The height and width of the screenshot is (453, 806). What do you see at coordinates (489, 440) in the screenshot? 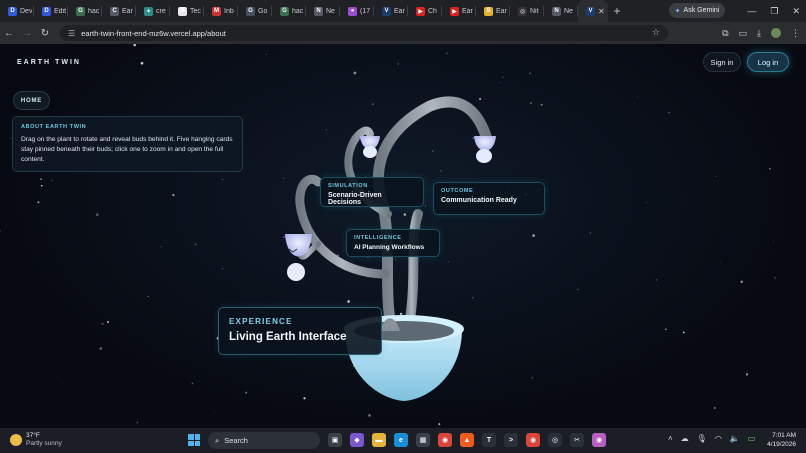
I see `text-app-icon: T` at bounding box center [489, 440].